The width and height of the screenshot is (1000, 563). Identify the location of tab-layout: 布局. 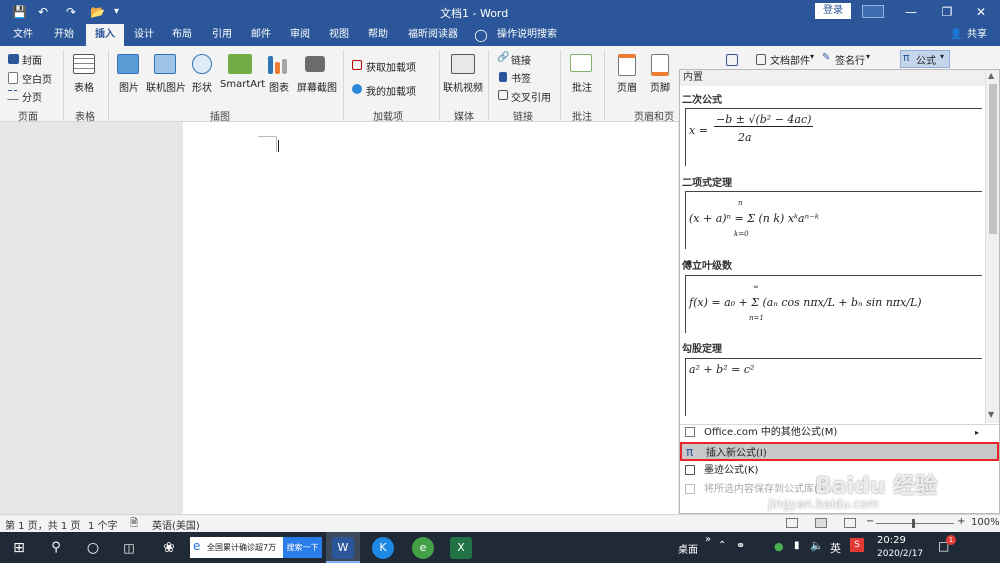
(182, 35).